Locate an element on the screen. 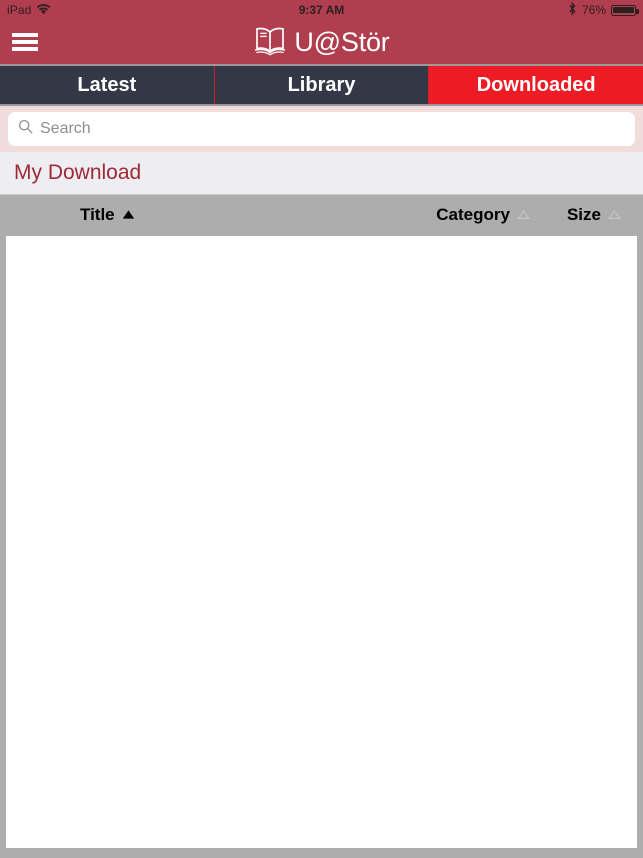 This screenshot has width=643, height=858. status-bar: iPad 9:37 AM 76% is located at coordinates (321, 10).